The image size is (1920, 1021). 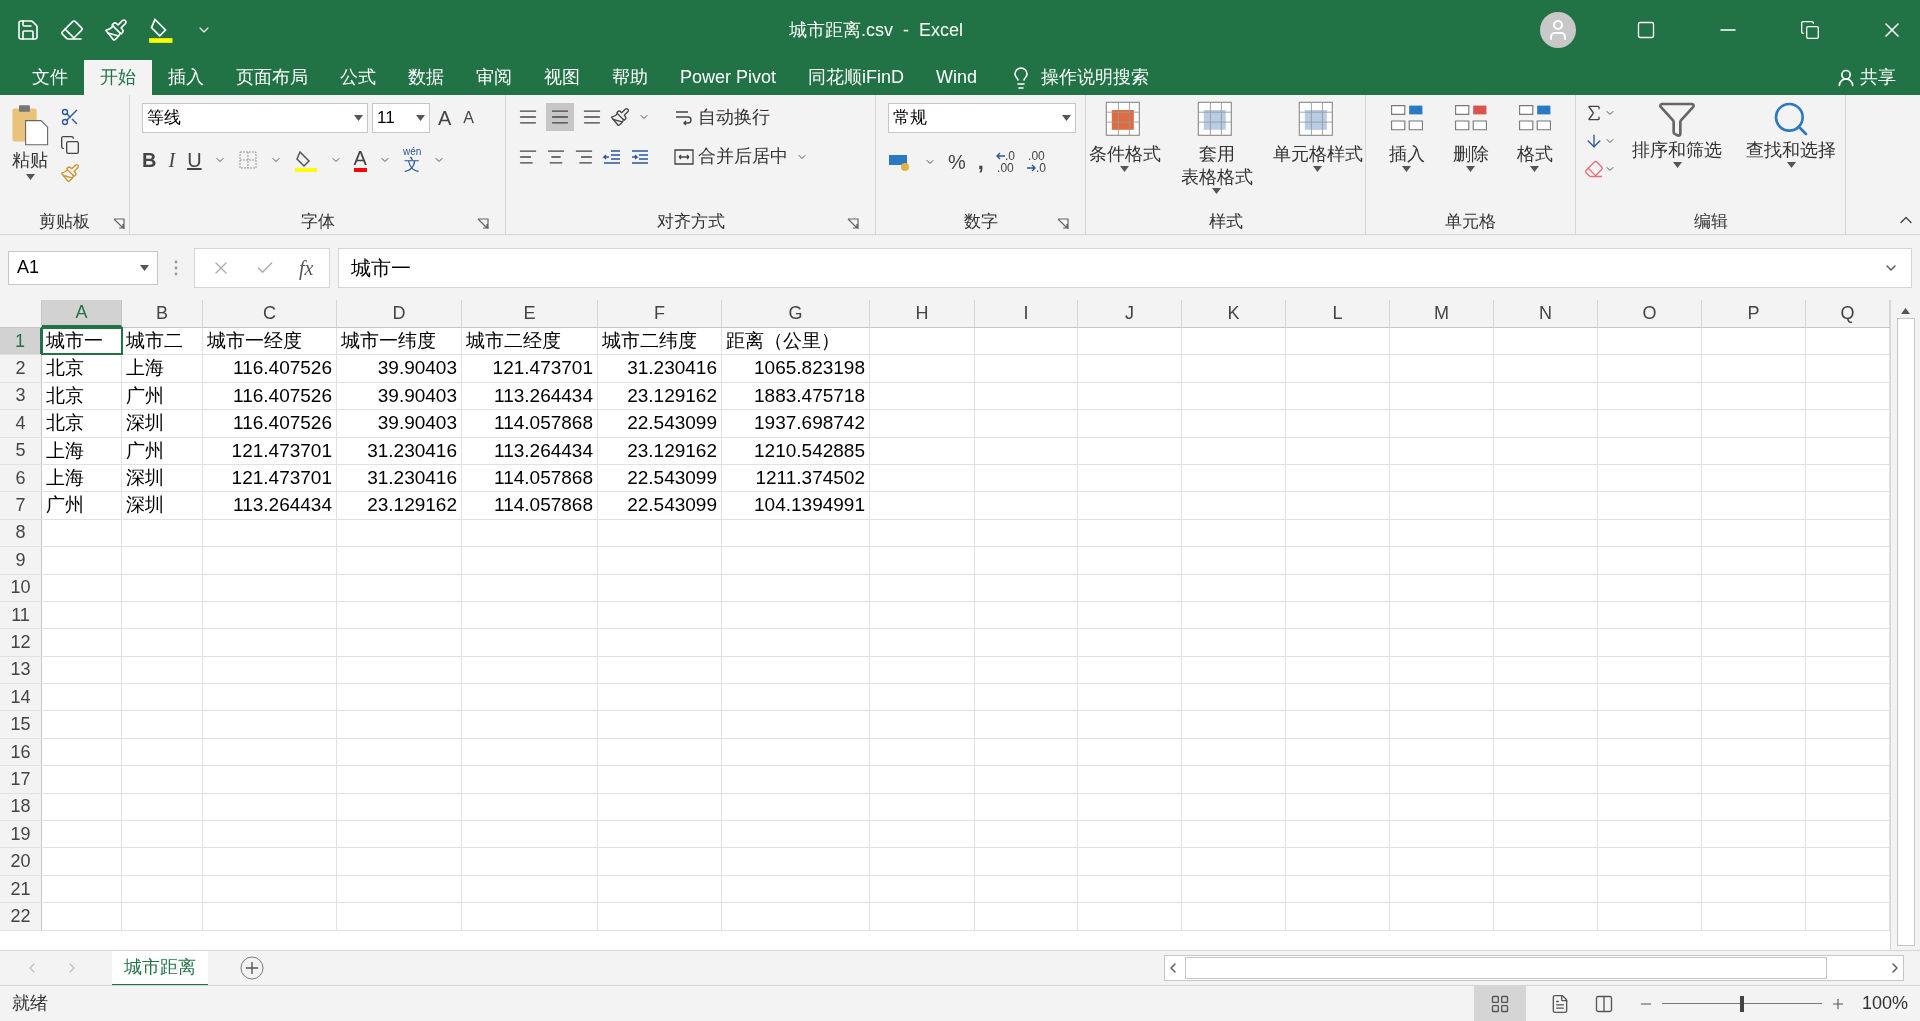 What do you see at coordinates (1603, 1003) in the screenshot?
I see `page-break-icon` at bounding box center [1603, 1003].